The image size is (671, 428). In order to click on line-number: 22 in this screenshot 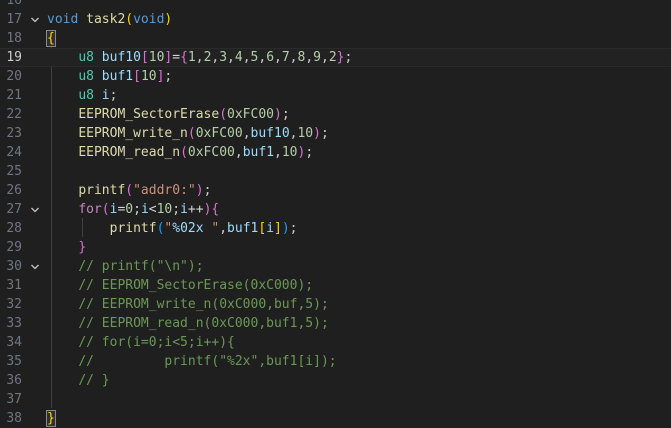, I will do `click(14, 114)`.